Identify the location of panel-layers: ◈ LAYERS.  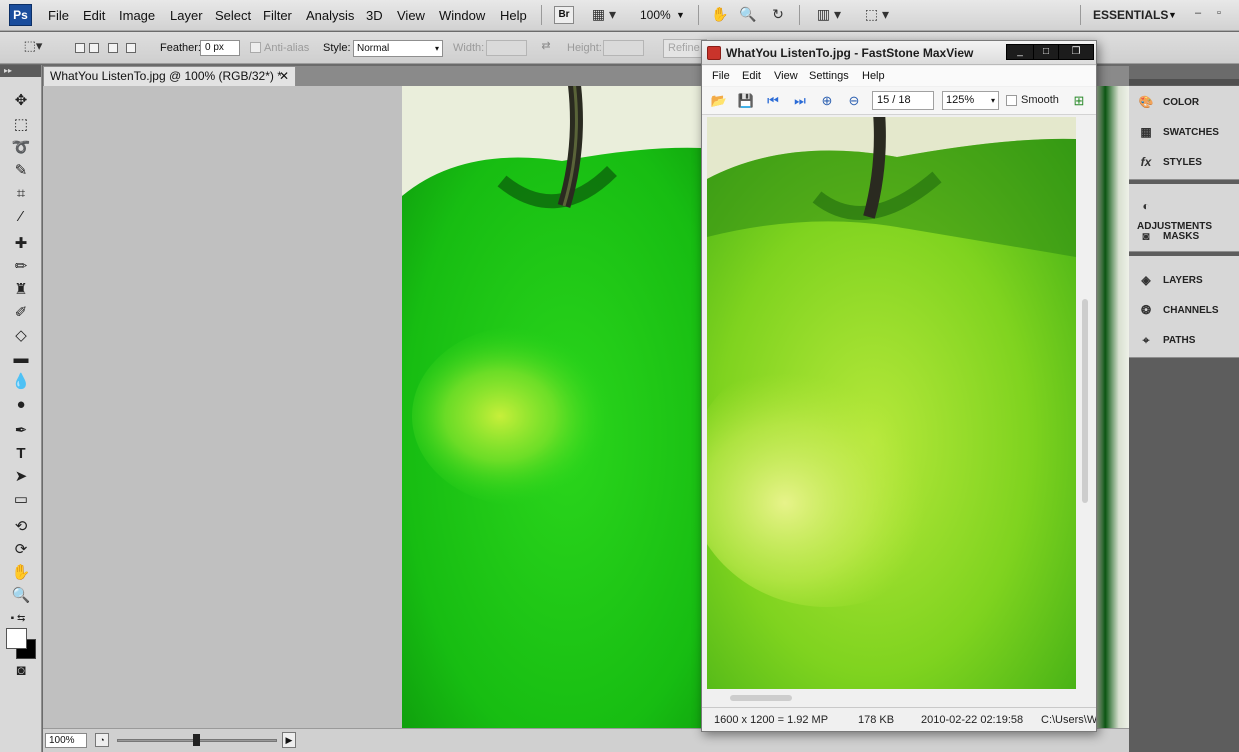
(1187, 281).